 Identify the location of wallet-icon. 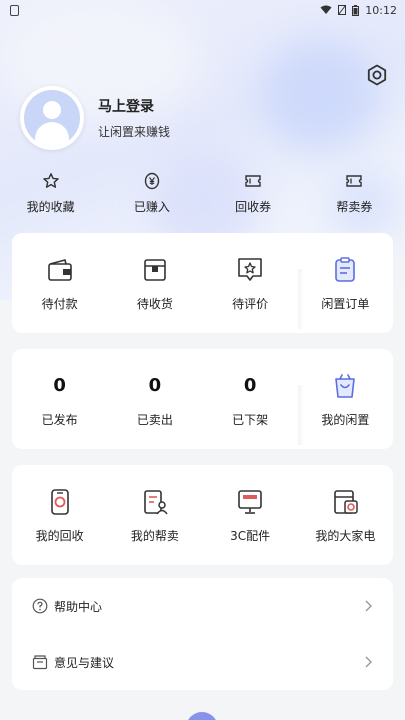
(59, 269).